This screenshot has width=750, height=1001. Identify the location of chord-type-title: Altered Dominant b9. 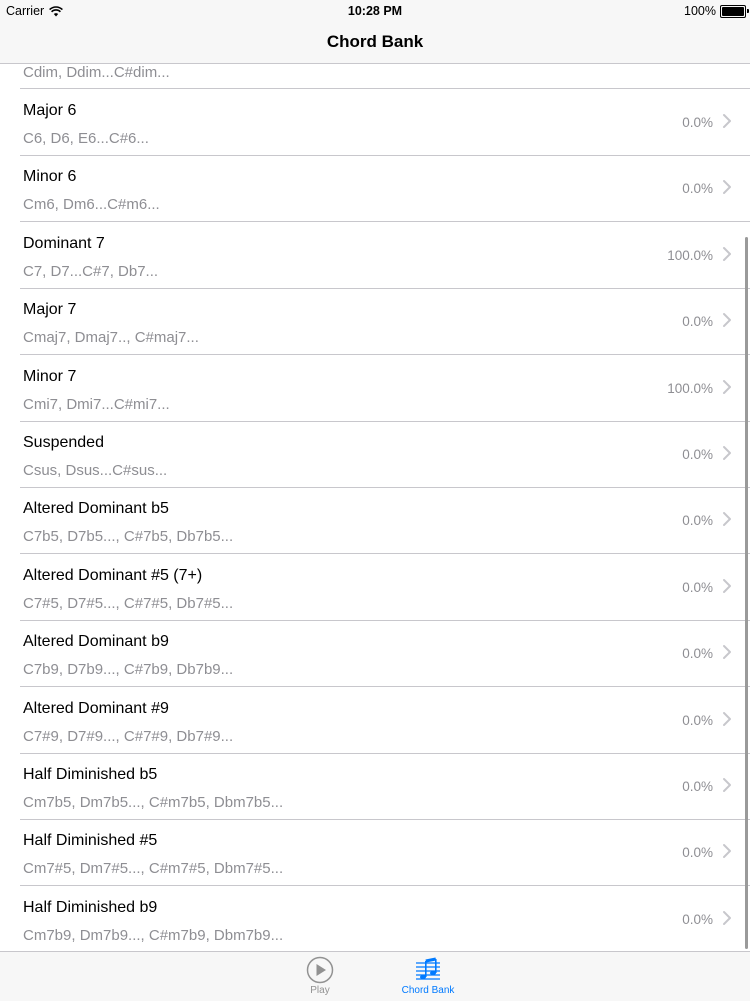
(96, 642).